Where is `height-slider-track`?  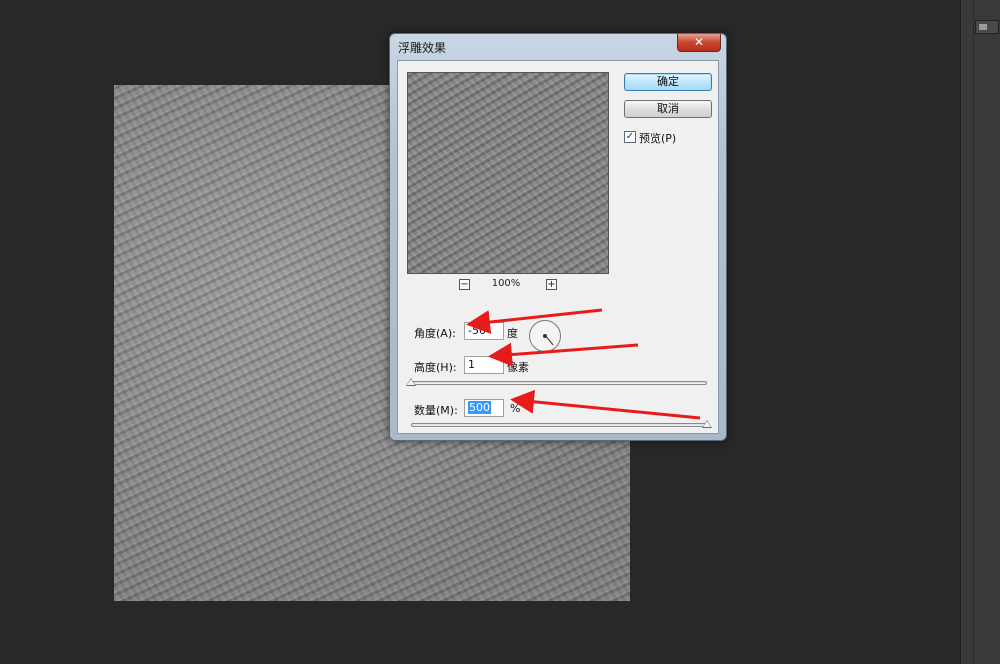
height-slider-track is located at coordinates (559, 383).